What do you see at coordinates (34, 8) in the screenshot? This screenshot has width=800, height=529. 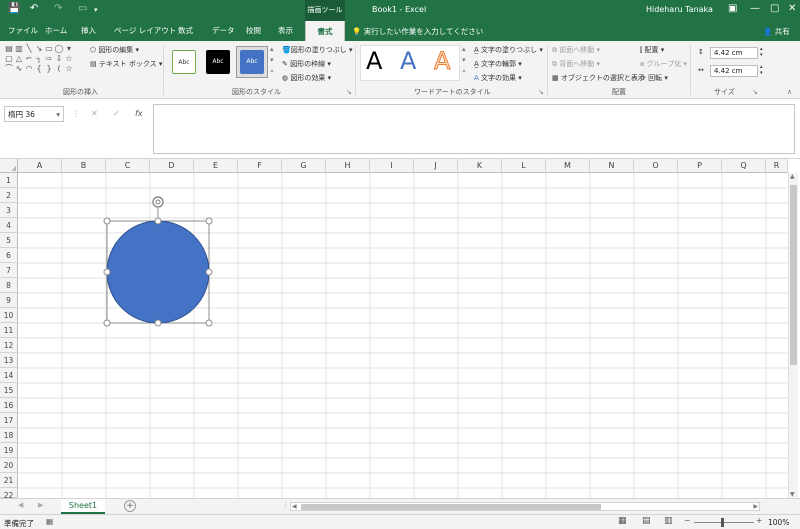 I see `undo-icon: ↶` at bounding box center [34, 8].